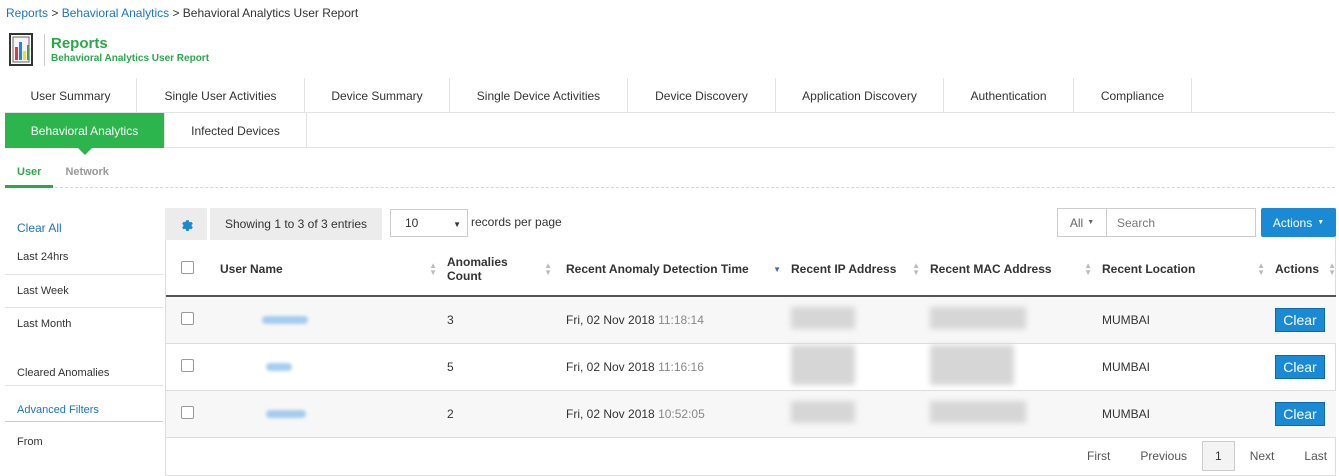 This screenshot has height=476, width=1339. I want to click on col-recent-location: Recent Location ▲ ▼, so click(1182, 269).